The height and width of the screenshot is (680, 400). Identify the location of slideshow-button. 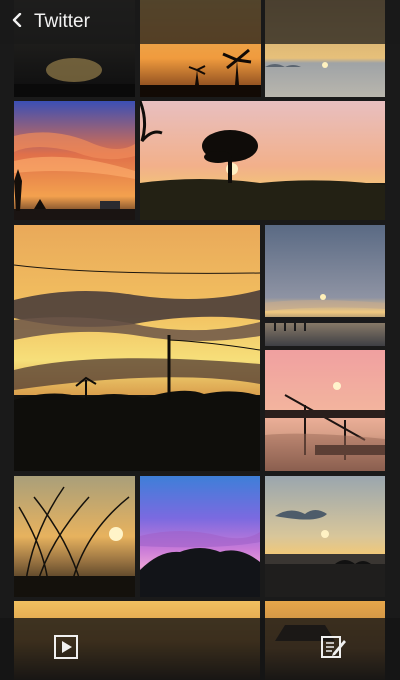
(66, 649).